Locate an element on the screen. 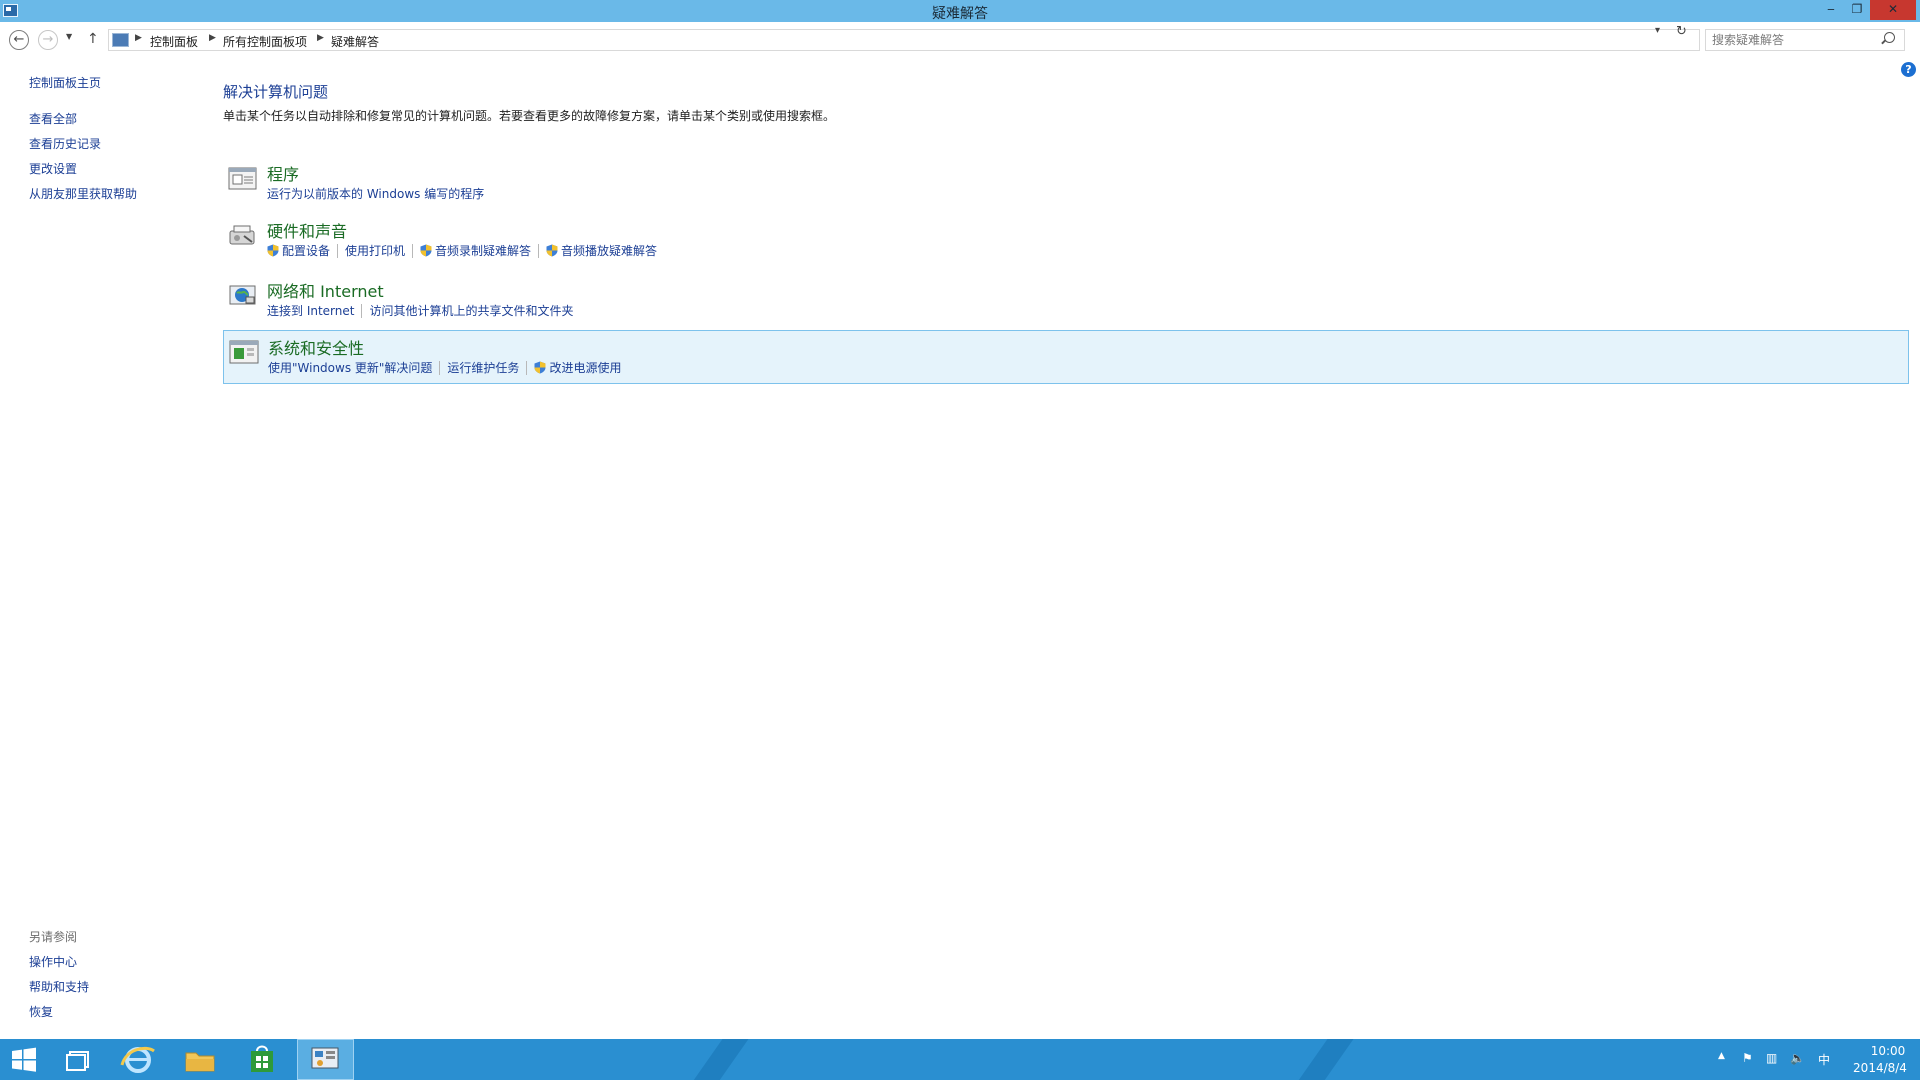  help-icon: ? is located at coordinates (1908, 69).